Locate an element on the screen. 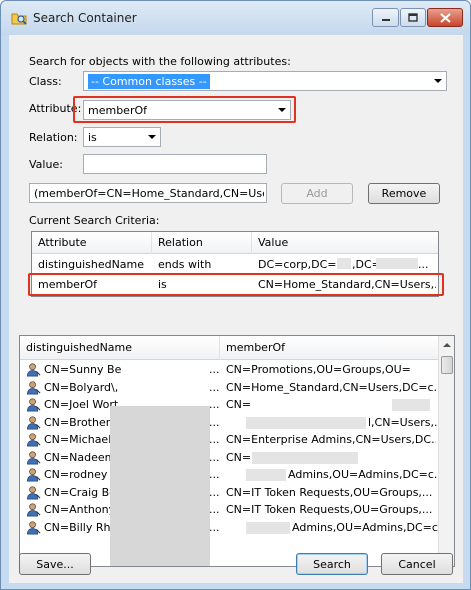  scroll-up-button is located at coordinates (446, 344).